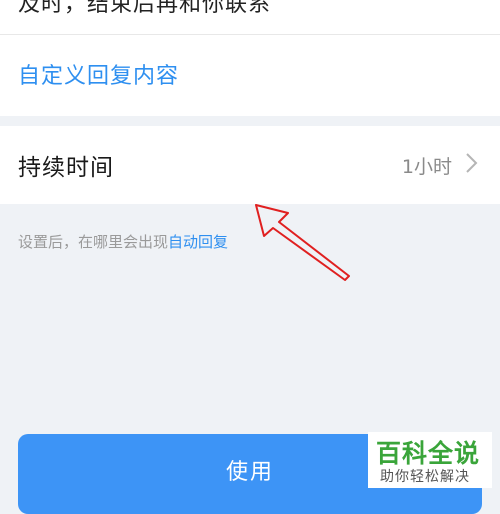  What do you see at coordinates (198, 242) in the screenshot?
I see `auto-reply-link: 自动回复` at bounding box center [198, 242].